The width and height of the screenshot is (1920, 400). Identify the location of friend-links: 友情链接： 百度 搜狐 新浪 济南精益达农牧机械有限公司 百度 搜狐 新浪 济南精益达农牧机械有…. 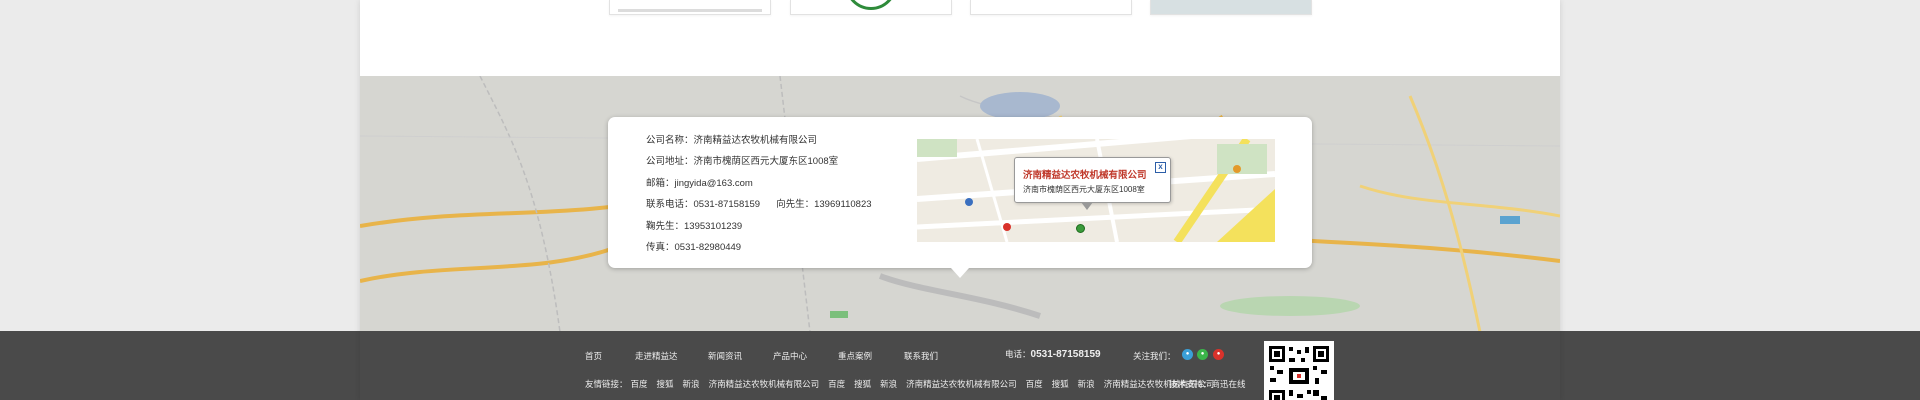
(900, 384).